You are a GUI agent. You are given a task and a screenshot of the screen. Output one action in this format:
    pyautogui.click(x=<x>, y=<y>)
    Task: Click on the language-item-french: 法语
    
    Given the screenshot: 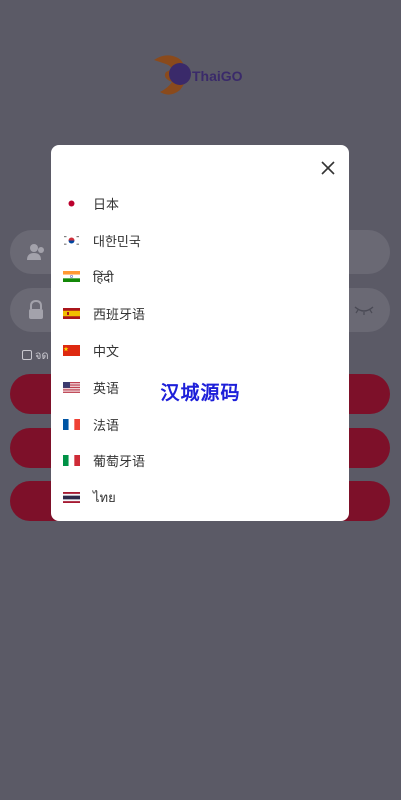 What is the action you would take?
    pyautogui.click(x=200, y=424)
    